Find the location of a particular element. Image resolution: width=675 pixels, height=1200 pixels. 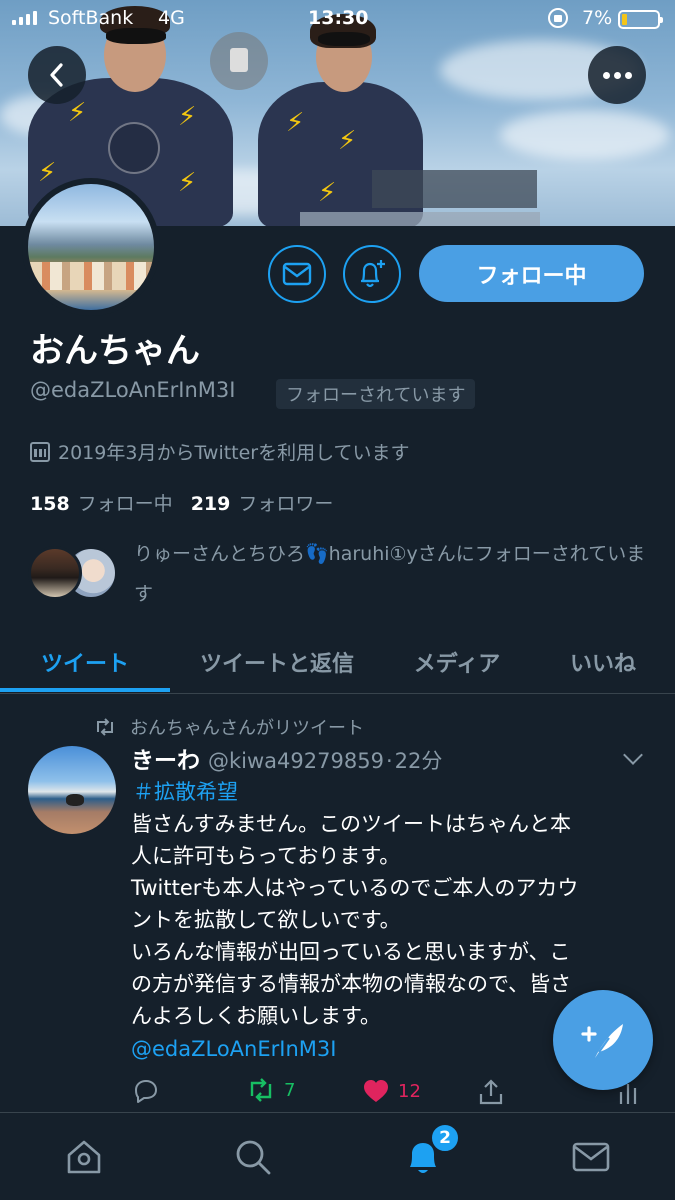

followers-link: 219 フォロワー is located at coordinates (262, 502).